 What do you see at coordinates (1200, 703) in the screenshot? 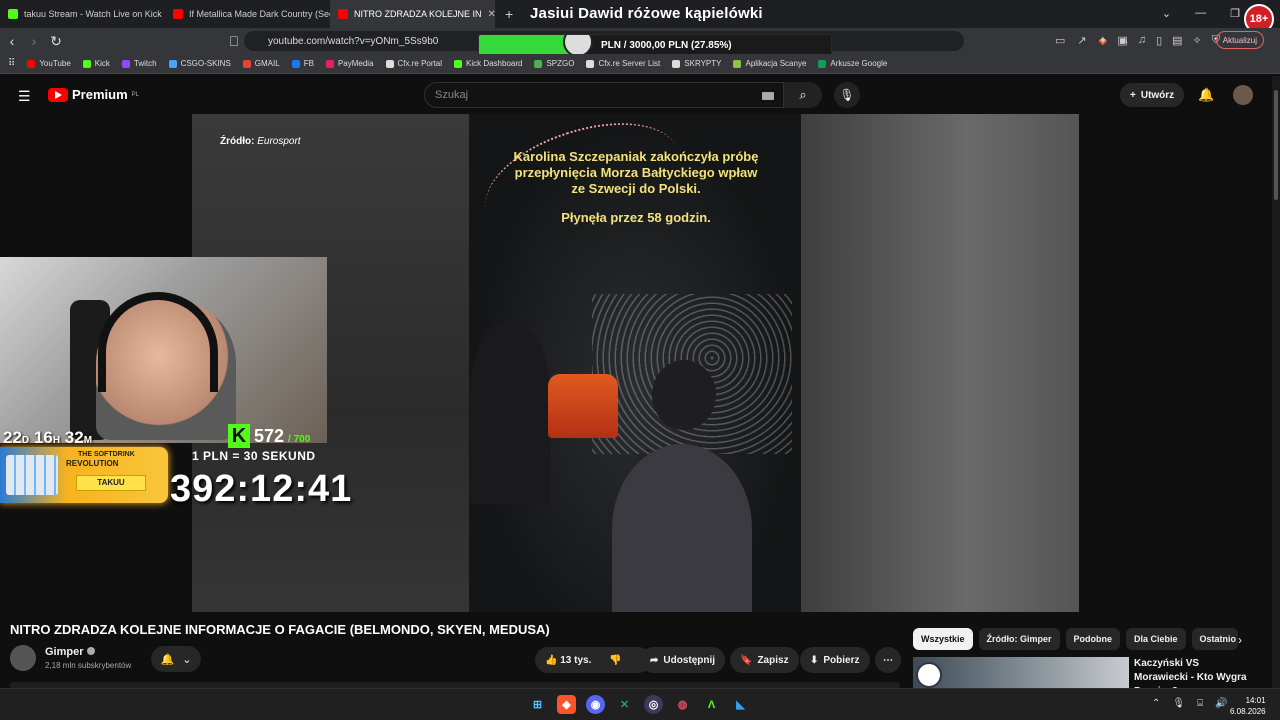
I see `network-icon: ⌸` at bounding box center [1200, 703].